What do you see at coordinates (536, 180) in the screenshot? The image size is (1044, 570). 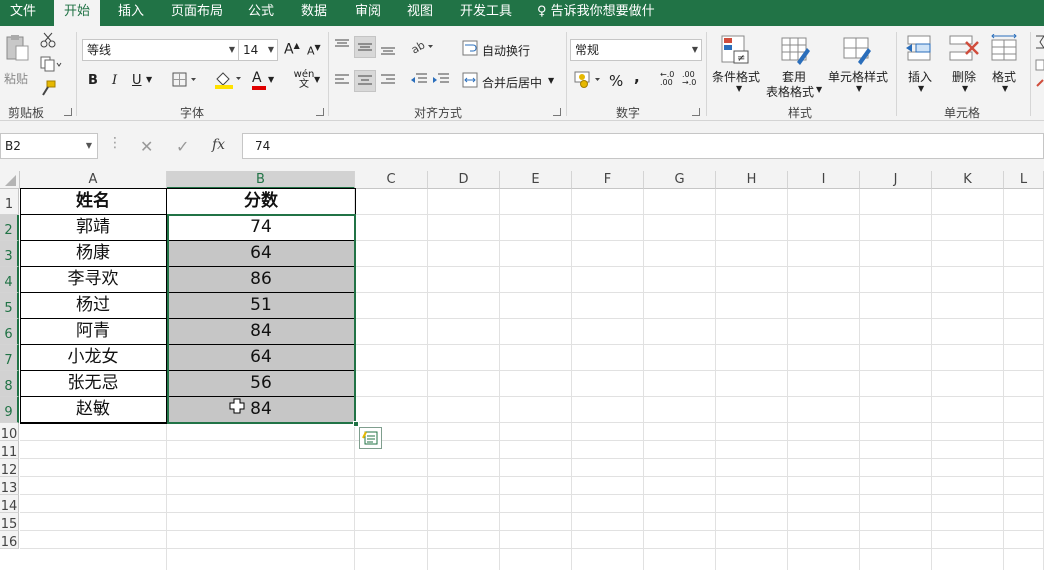 I see `column-header-e: E` at bounding box center [536, 180].